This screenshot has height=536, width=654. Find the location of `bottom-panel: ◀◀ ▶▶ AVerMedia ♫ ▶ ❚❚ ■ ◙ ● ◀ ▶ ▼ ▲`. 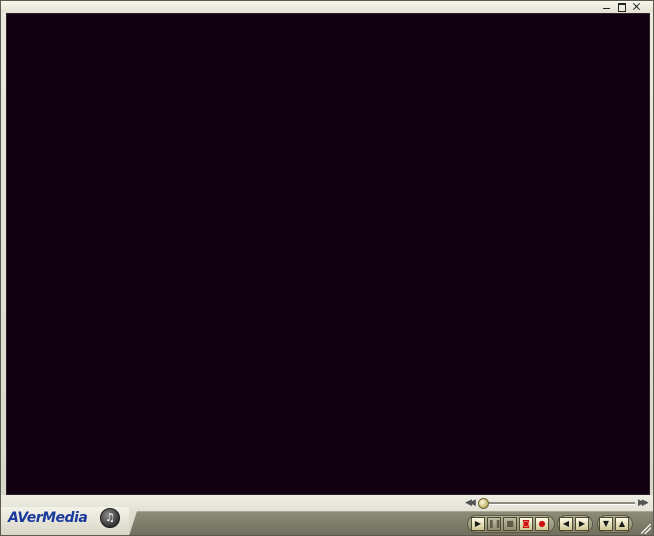

bottom-panel: ◀◀ ▶▶ AVerMedia ♫ ▶ ❚❚ ■ ◙ ● ◀ ▶ ▼ ▲ is located at coordinates (327, 515).